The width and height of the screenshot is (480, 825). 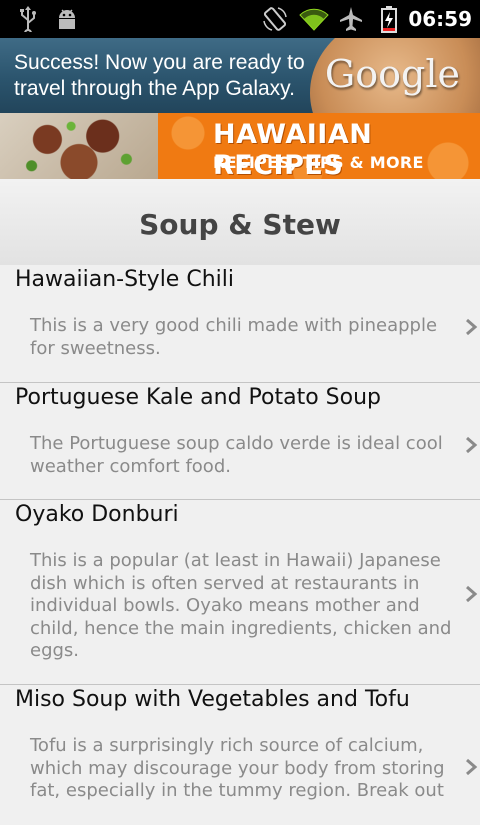 I want to click on usb-icon, so click(x=28, y=19).